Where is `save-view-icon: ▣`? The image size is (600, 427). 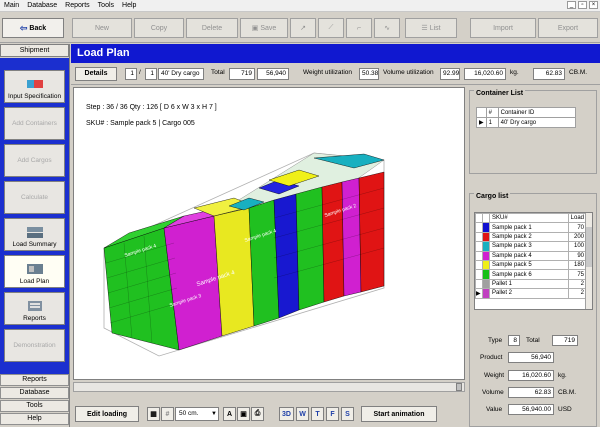 save-view-icon: ▣ is located at coordinates (243, 414).